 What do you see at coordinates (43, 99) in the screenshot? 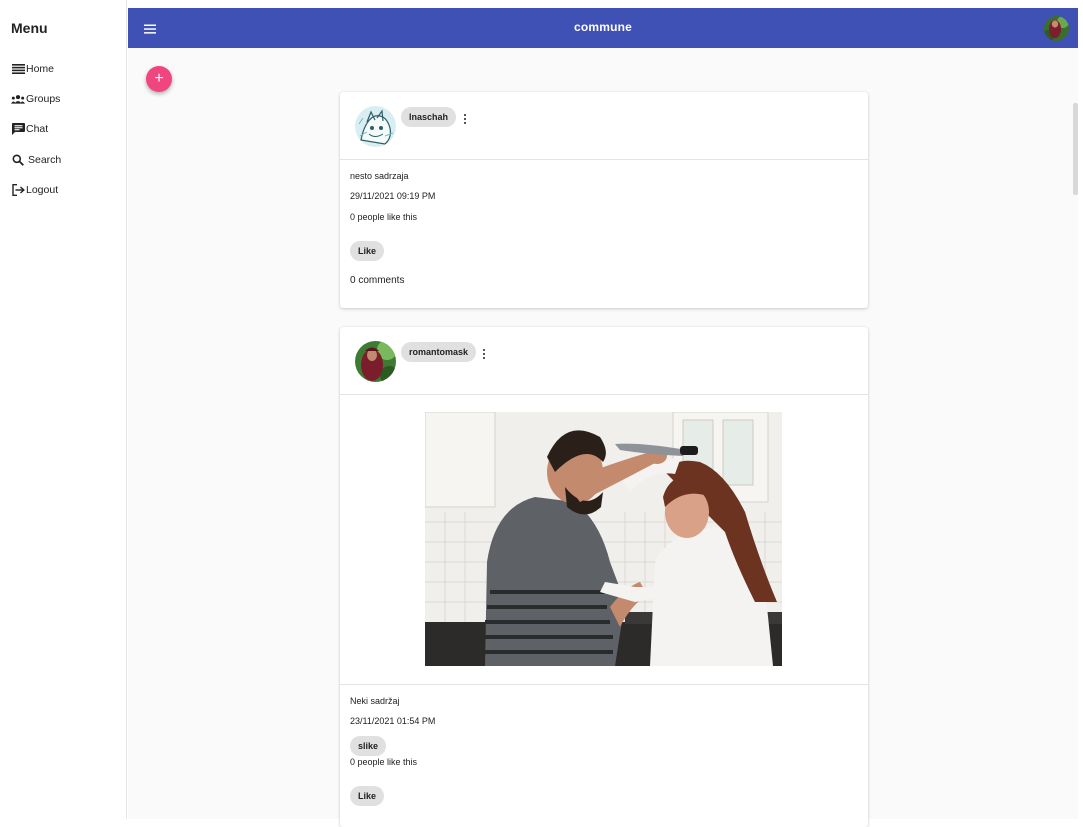
I see `sidebar-item-label: Groups` at bounding box center [43, 99].